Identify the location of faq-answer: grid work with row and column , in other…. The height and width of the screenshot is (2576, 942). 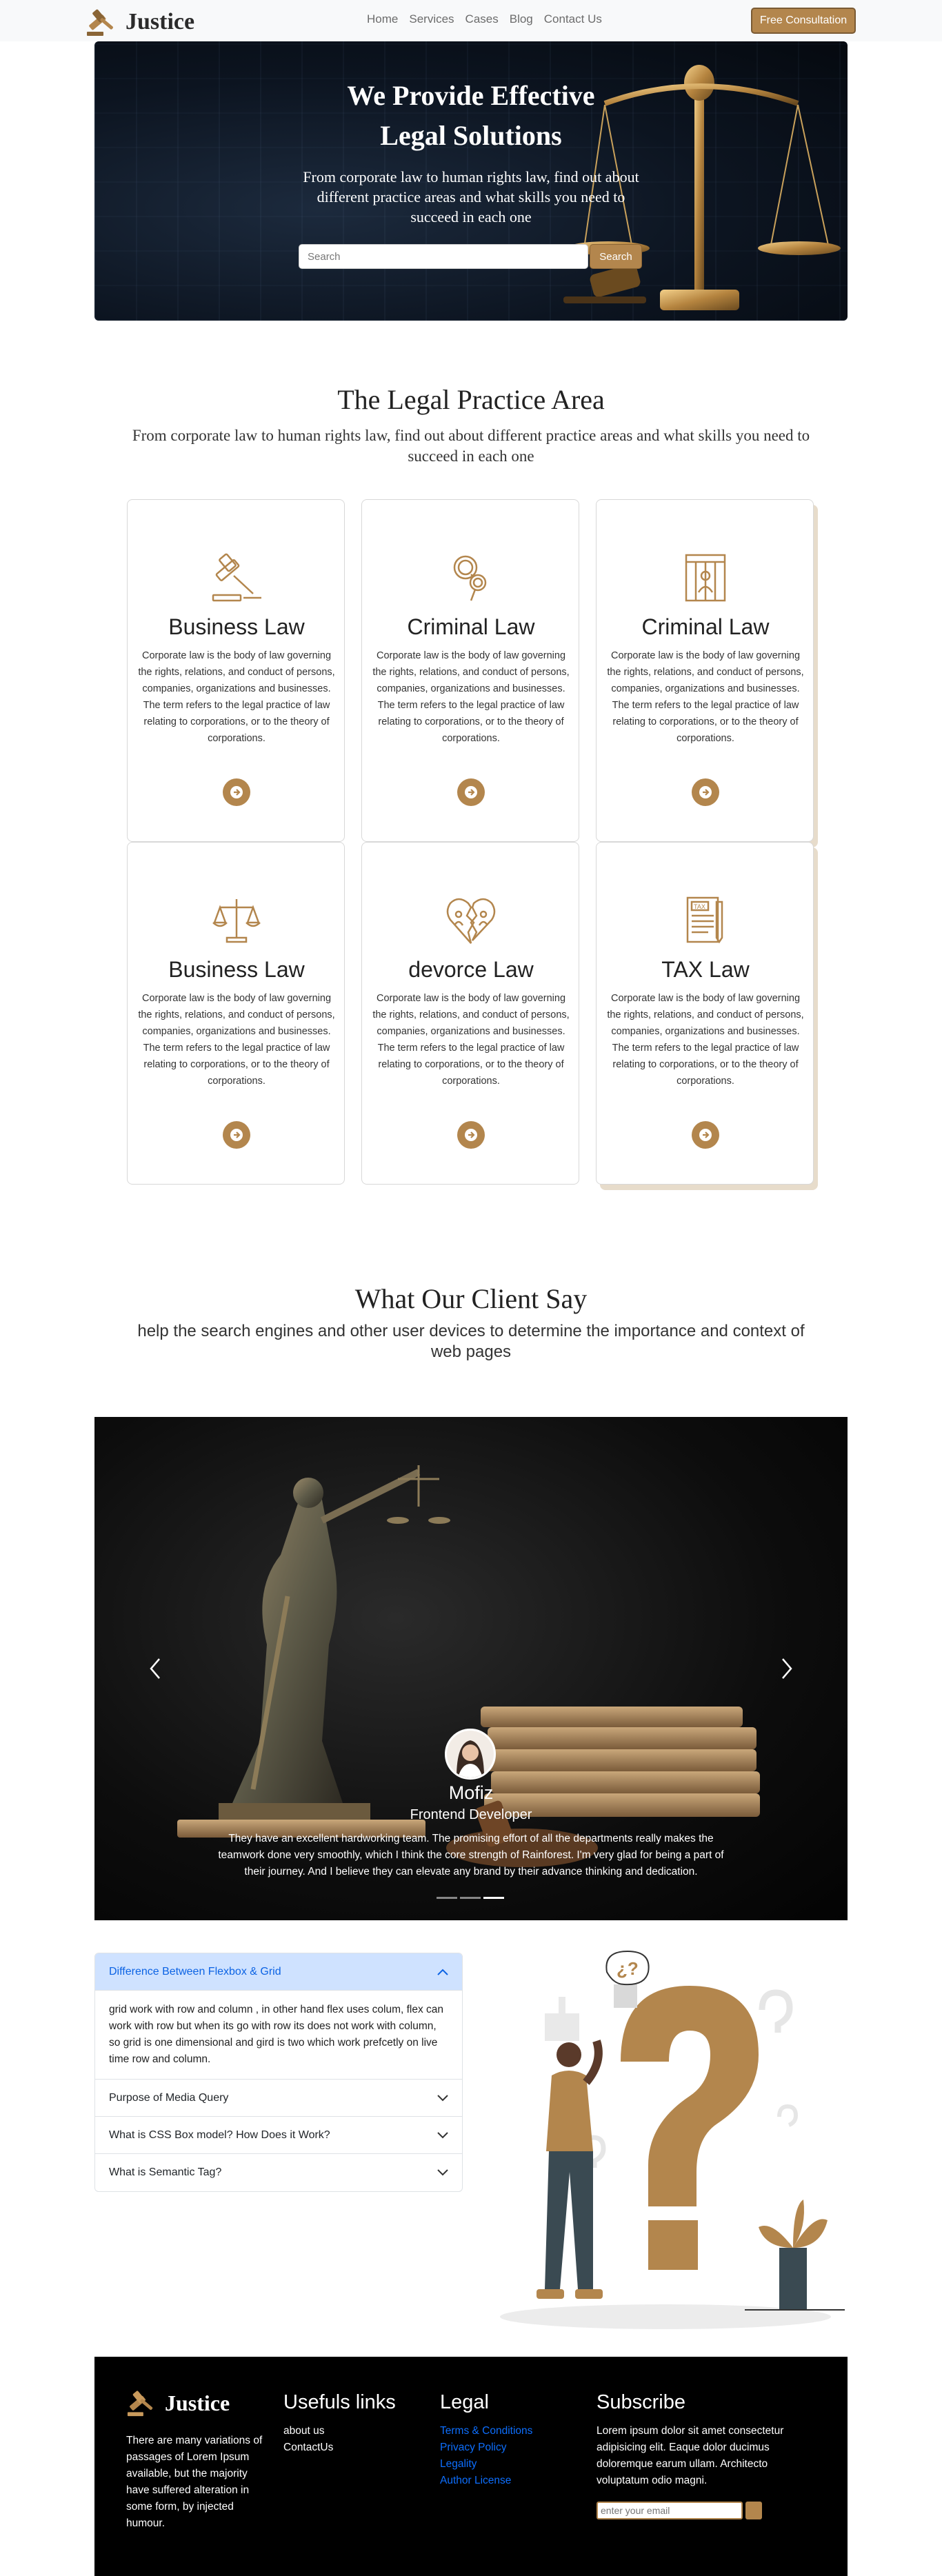
(278, 2035).